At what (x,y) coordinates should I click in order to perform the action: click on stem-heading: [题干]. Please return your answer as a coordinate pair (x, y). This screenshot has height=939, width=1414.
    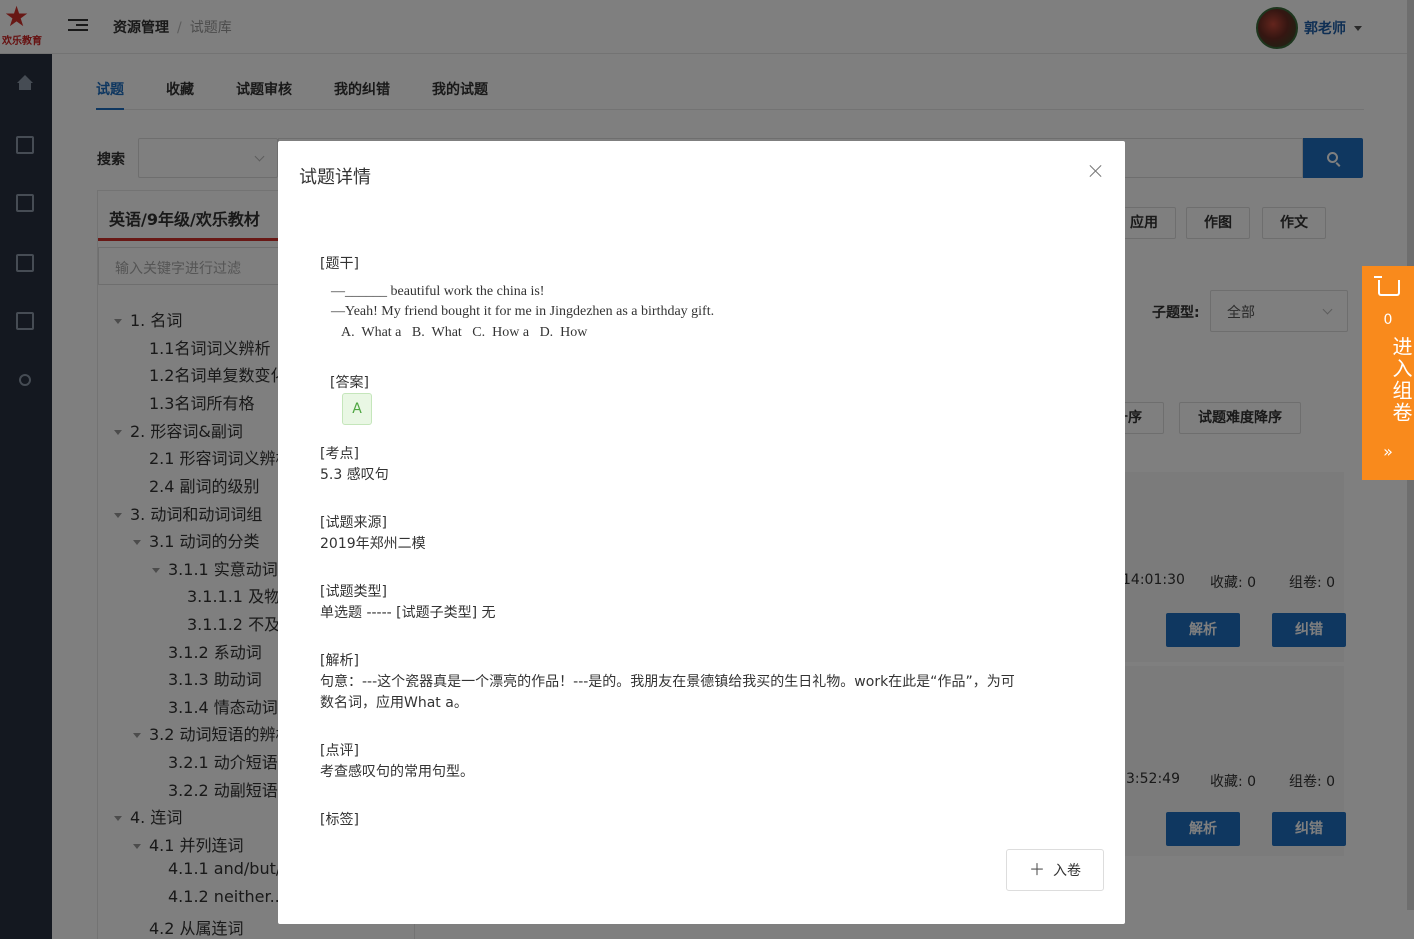
    Looking at the image, I should click on (339, 264).